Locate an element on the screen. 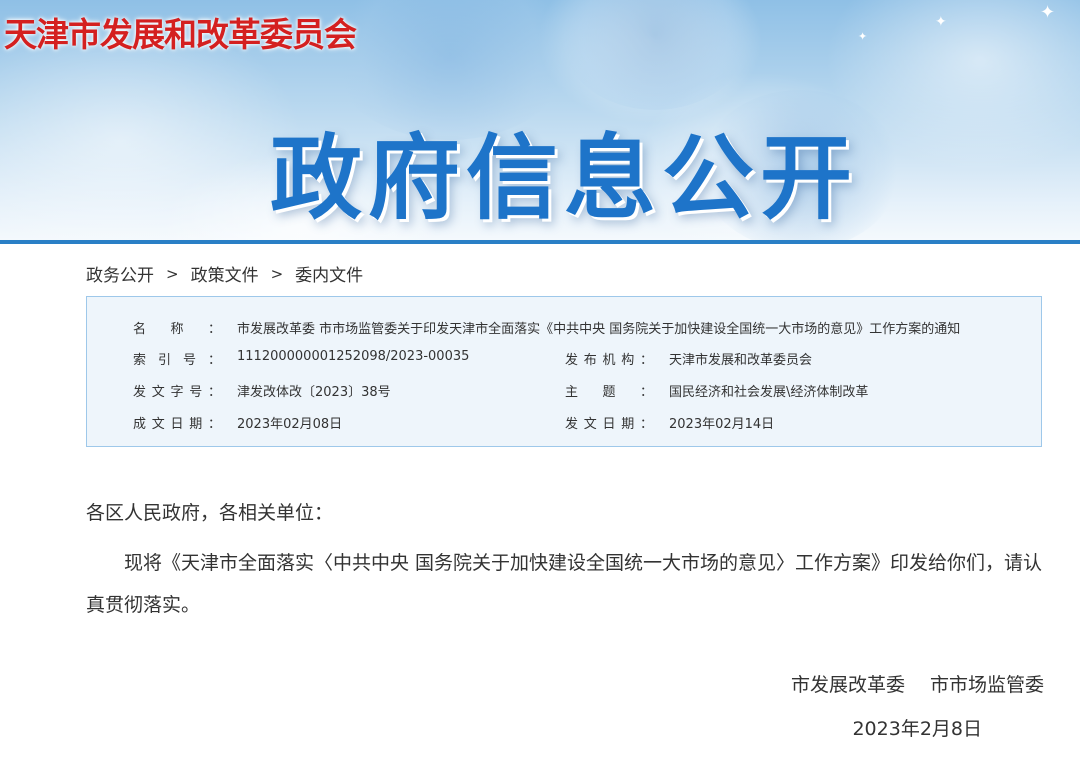 Image resolution: width=1080 pixels, height=784 pixels. breadcrumb-item-policy-docs: 政策文件 is located at coordinates (225, 273).